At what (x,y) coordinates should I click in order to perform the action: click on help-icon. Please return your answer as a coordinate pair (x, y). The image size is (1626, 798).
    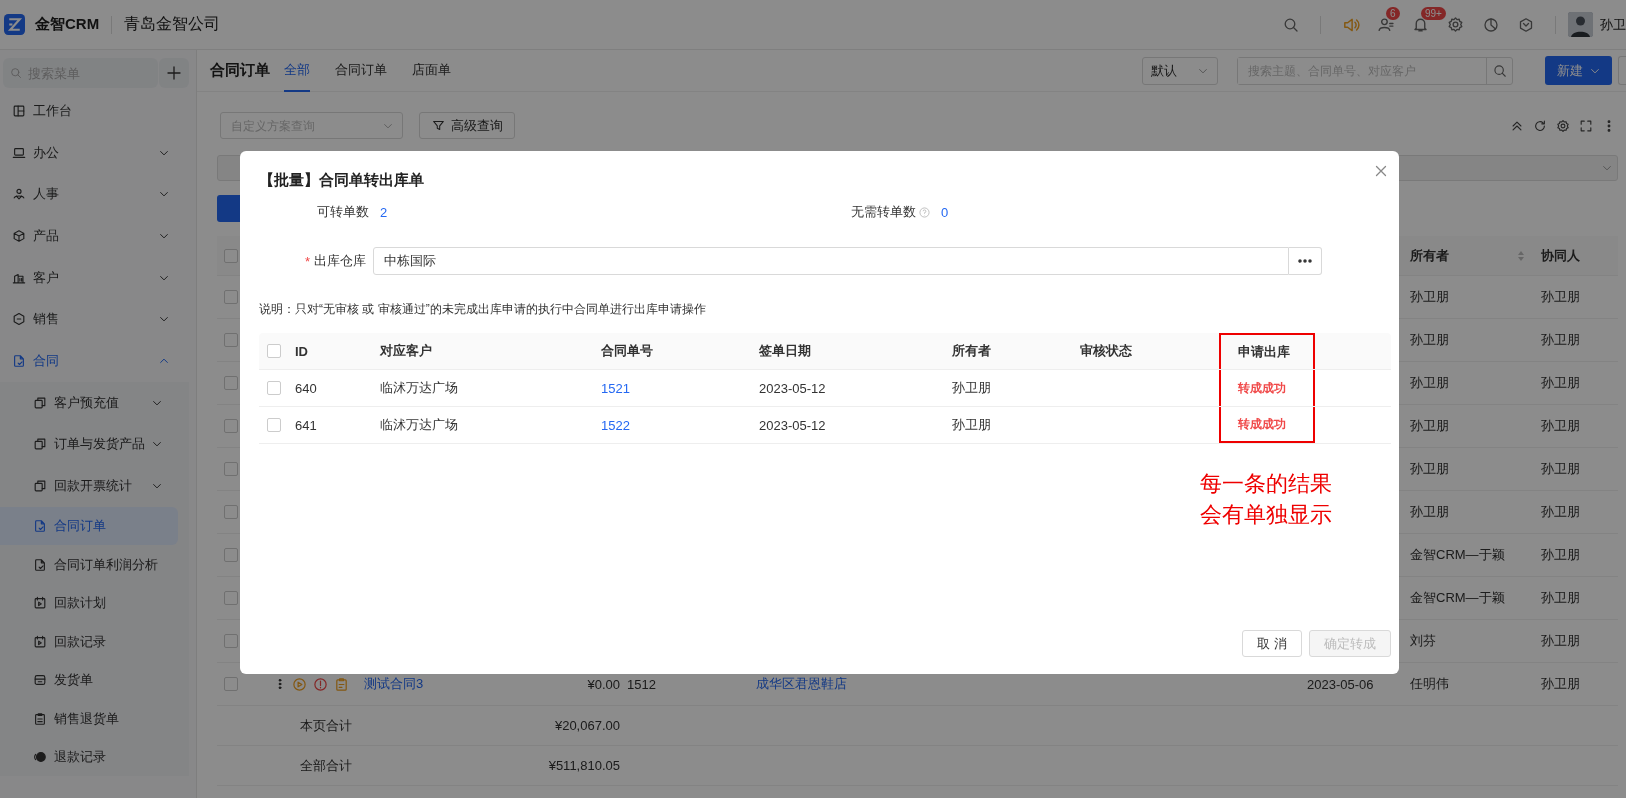
    Looking at the image, I should click on (924, 212).